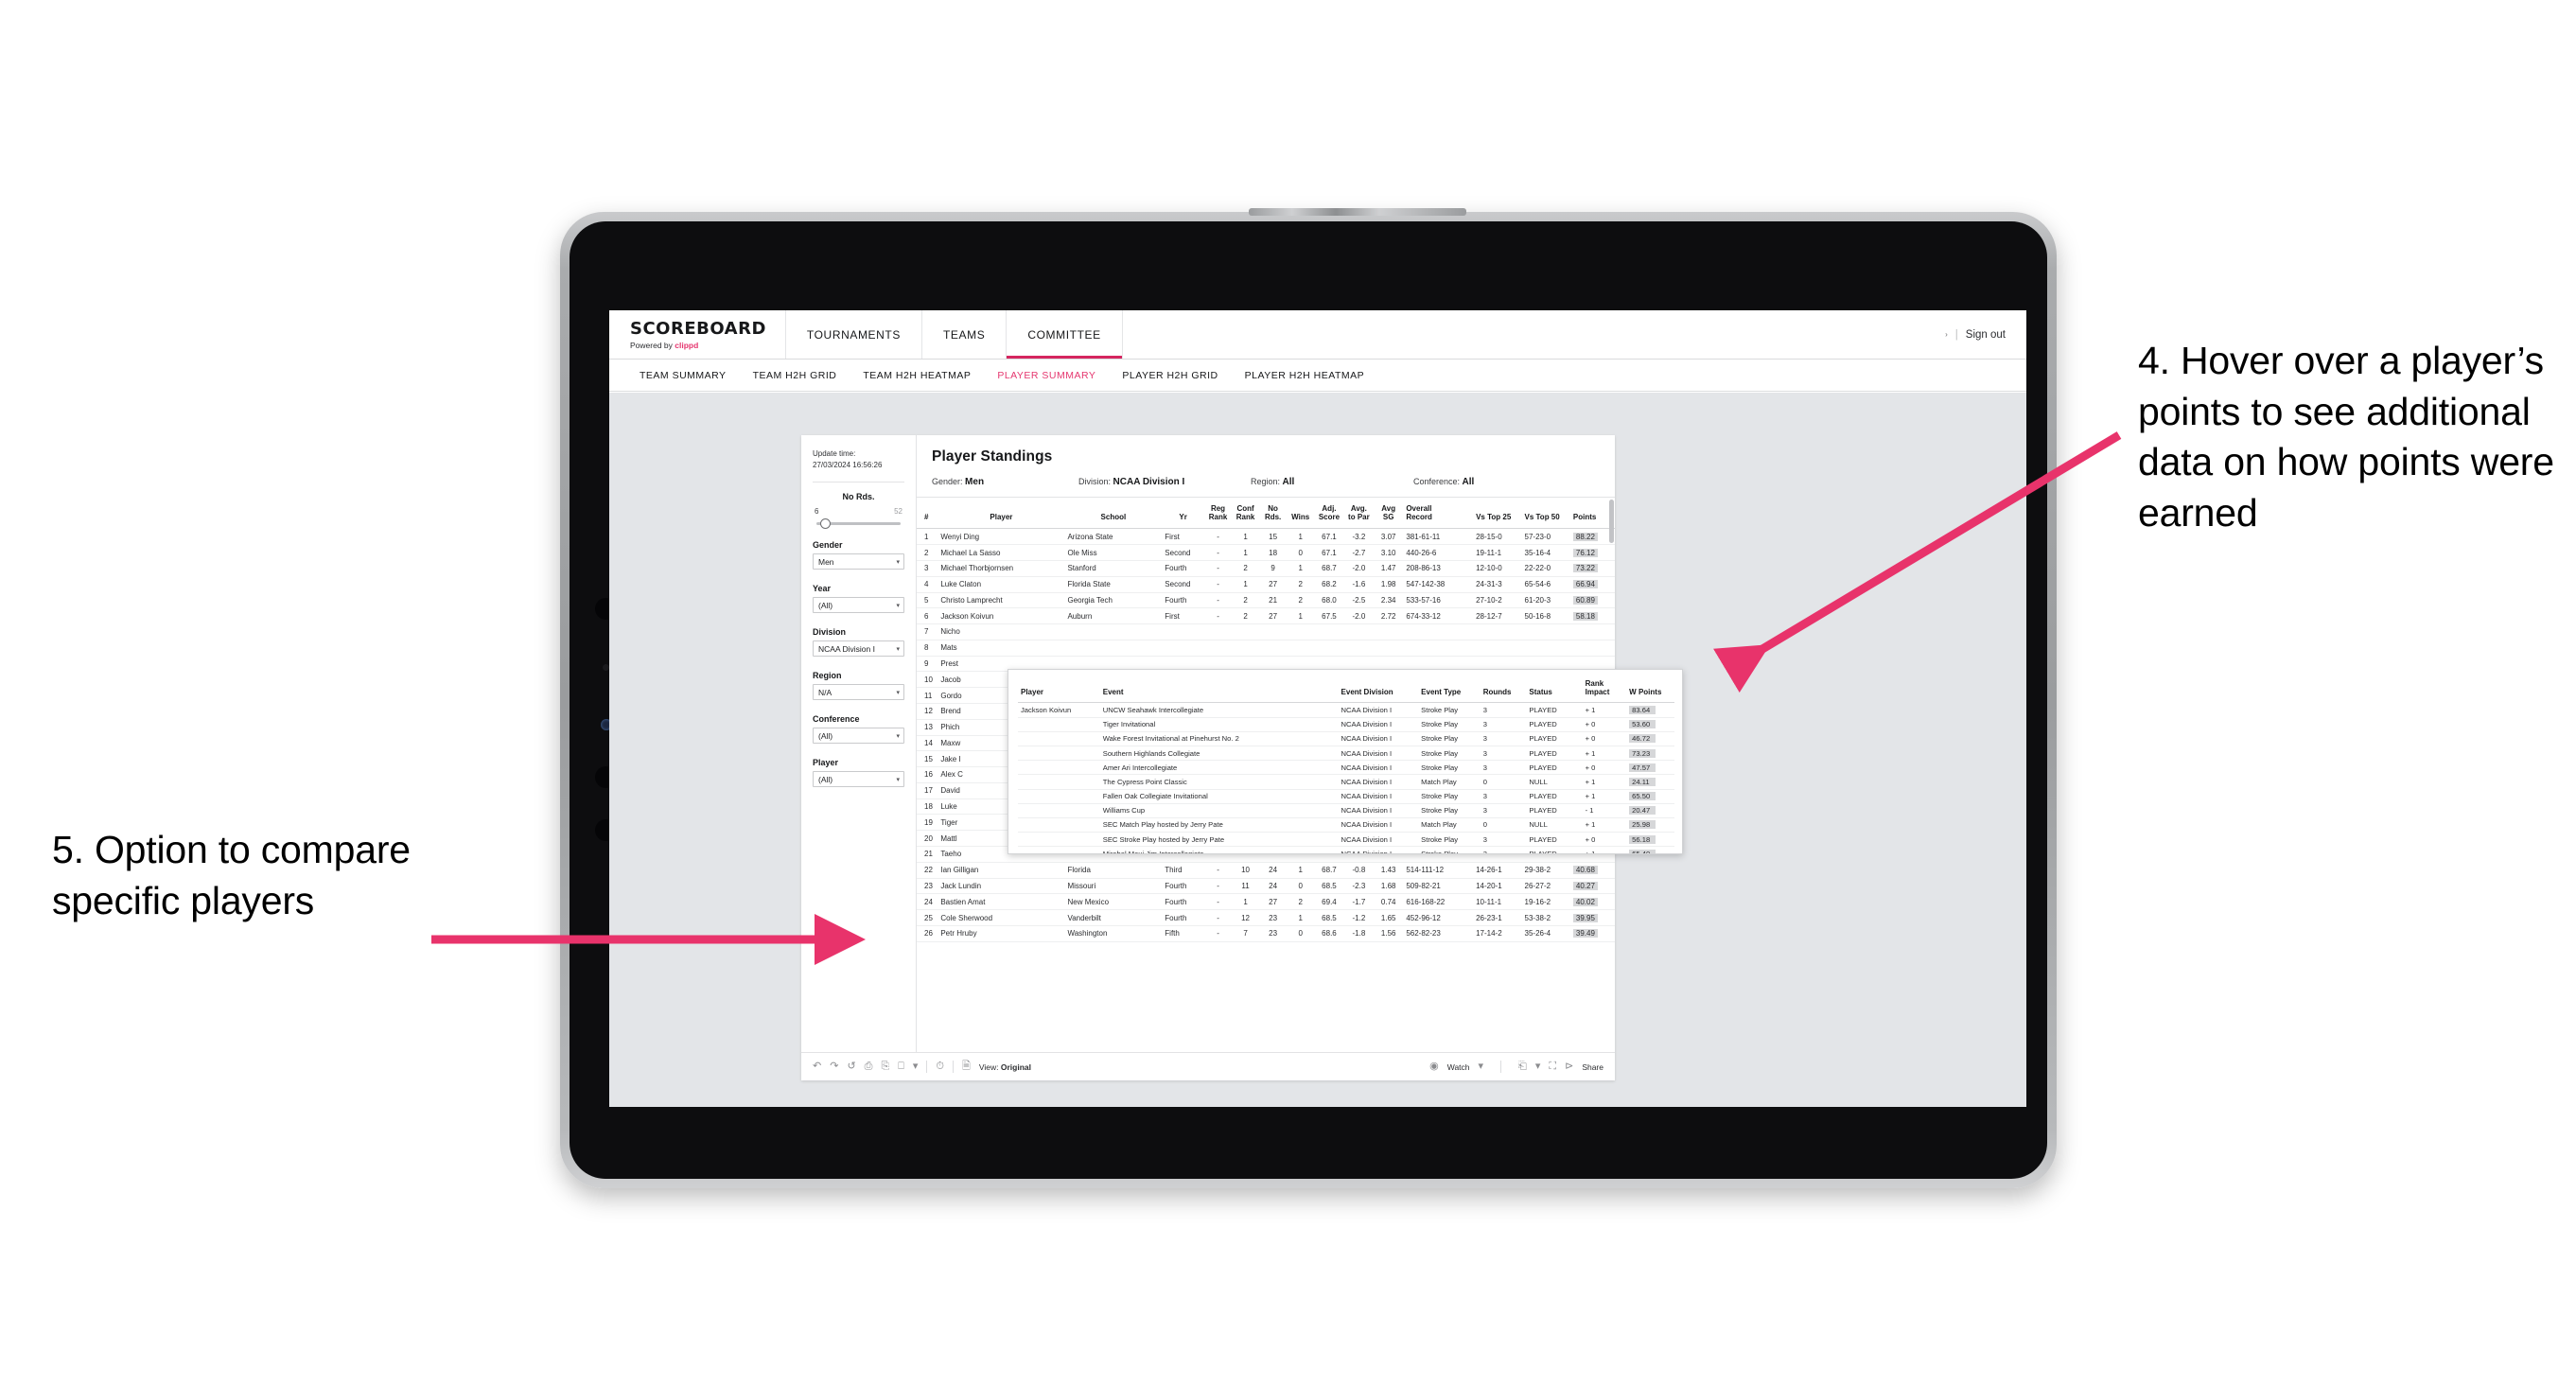 The image size is (2576, 1386). Describe the element at coordinates (1459, 1067) in the screenshot. I see `watch-label: Watch` at that location.